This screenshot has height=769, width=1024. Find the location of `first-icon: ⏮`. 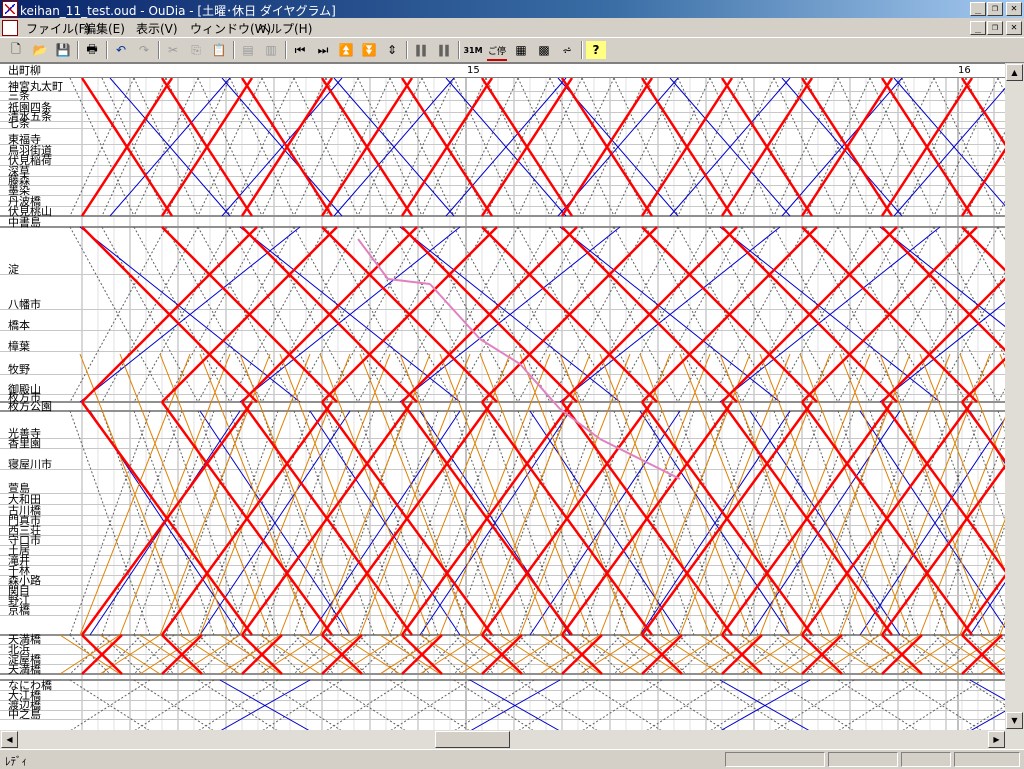

first-icon: ⏮ is located at coordinates (300, 50).